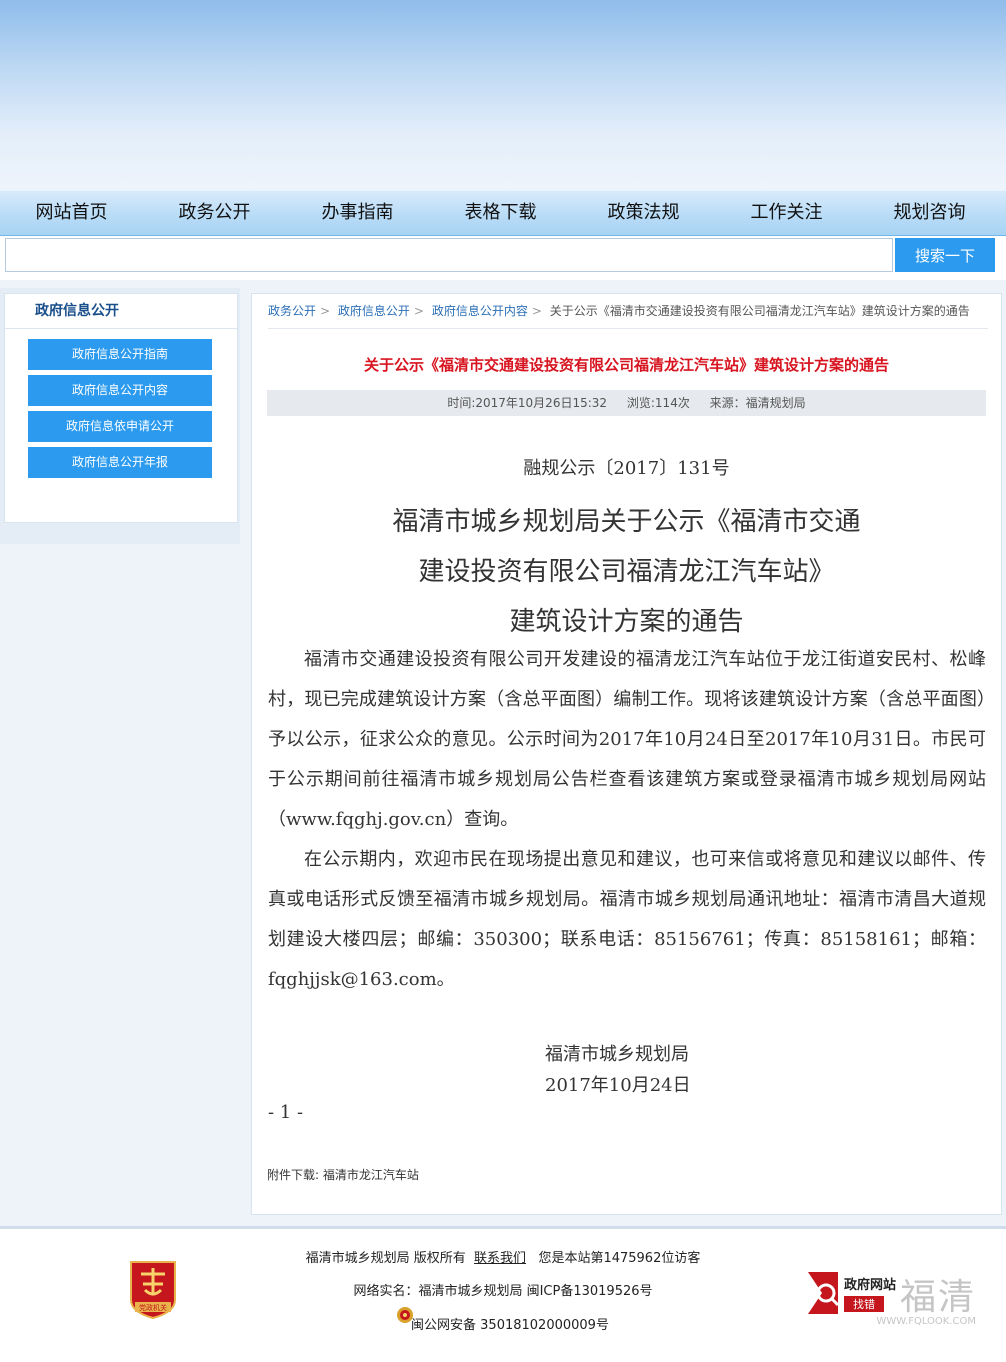  I want to click on breadcrumb-link-info-content: 政府信息公开内容, so click(480, 311).